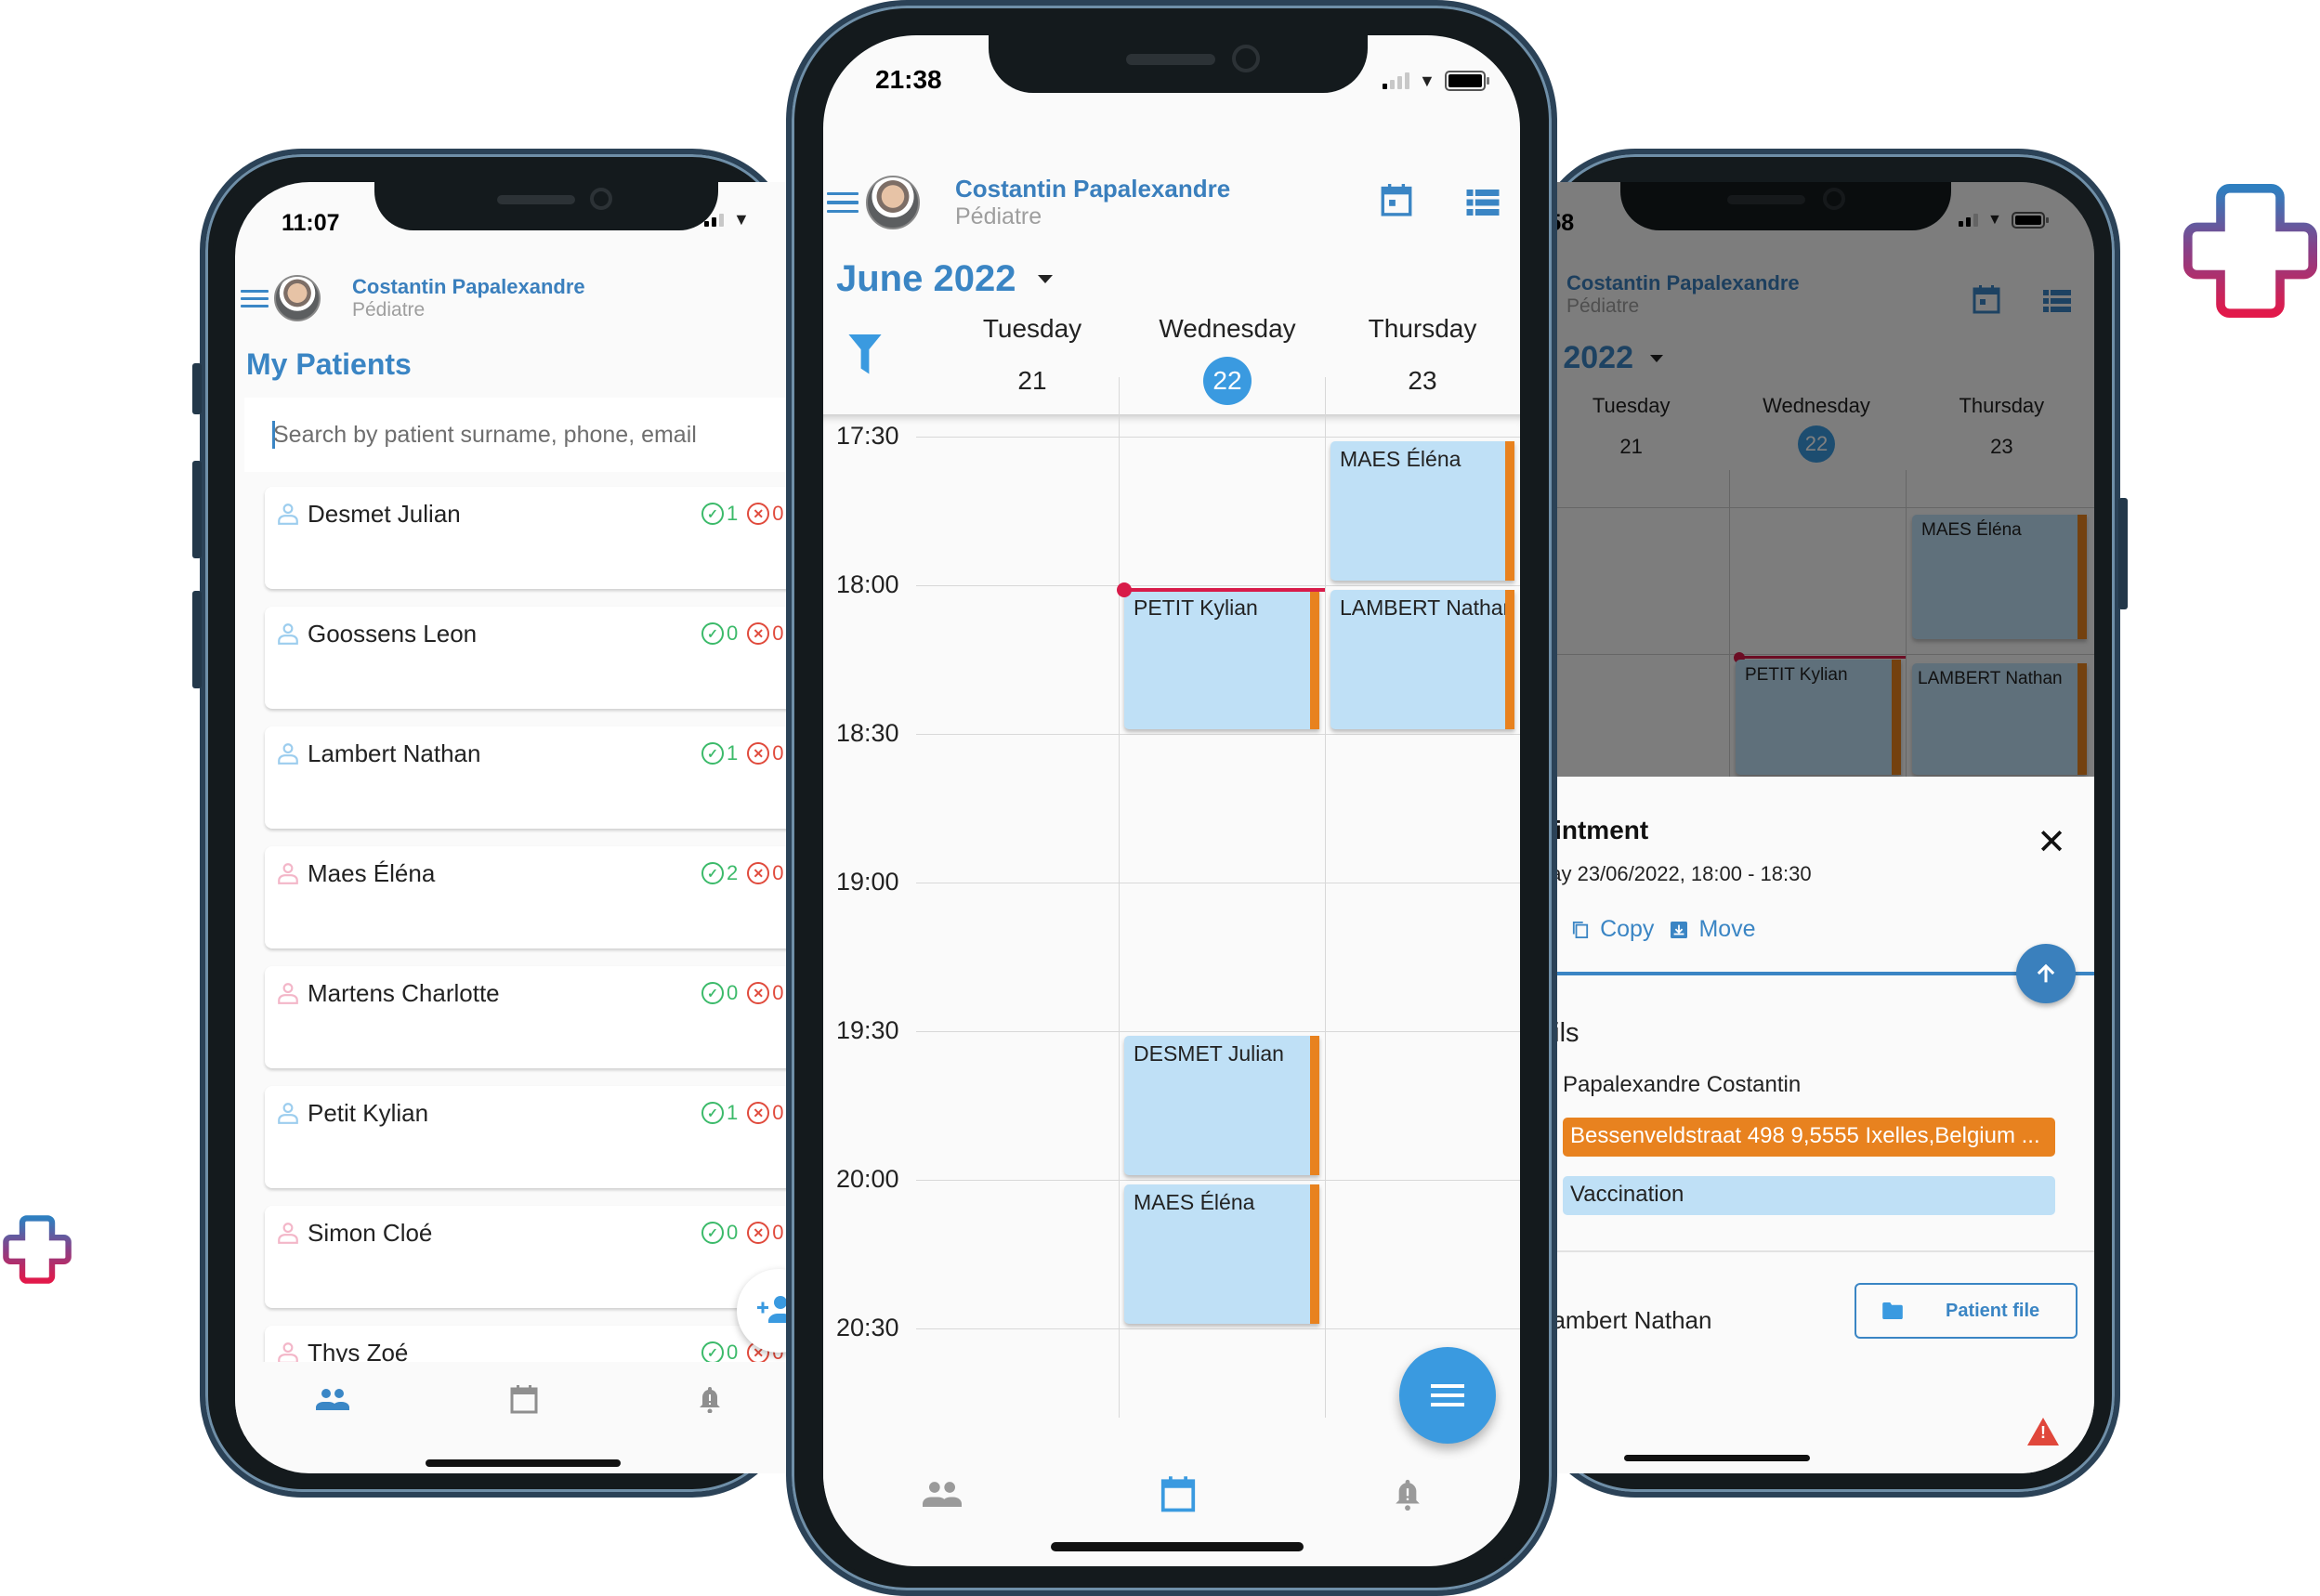 This screenshot has height=1596, width=2320. What do you see at coordinates (867, 584) in the screenshot?
I see `time-label: 18:00` at bounding box center [867, 584].